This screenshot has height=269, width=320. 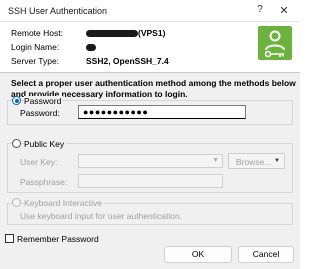 I want to click on help-icon: ?, so click(x=260, y=11).